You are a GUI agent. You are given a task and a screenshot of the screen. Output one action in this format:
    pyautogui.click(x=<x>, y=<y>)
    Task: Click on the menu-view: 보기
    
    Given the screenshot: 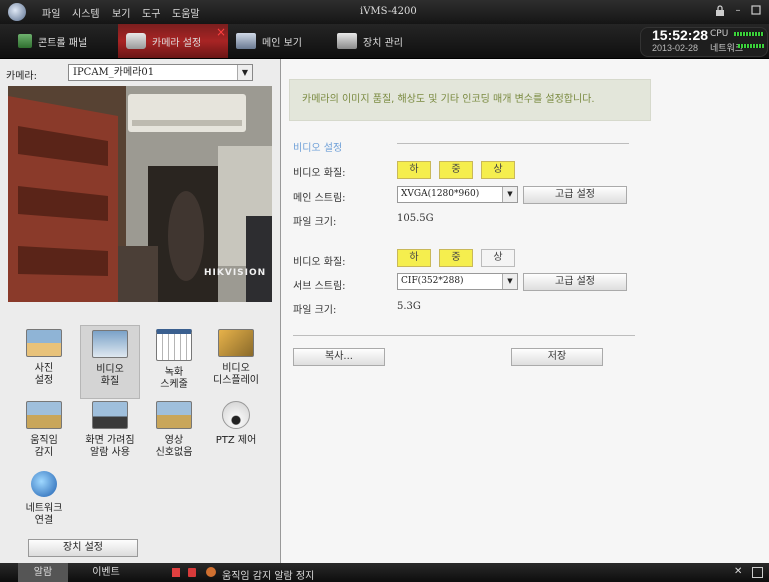 What is the action you would take?
    pyautogui.click(x=121, y=12)
    